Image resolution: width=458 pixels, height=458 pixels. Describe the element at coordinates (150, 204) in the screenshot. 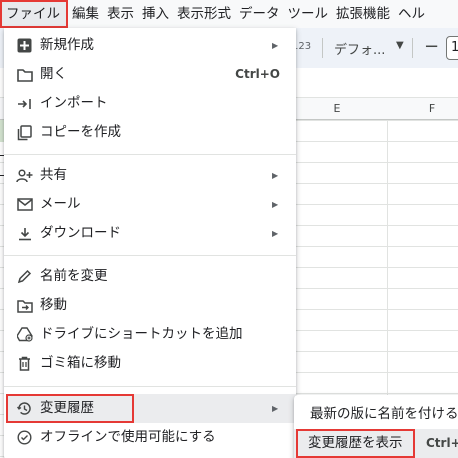

I see `menu-item-email: メール ▶` at that location.